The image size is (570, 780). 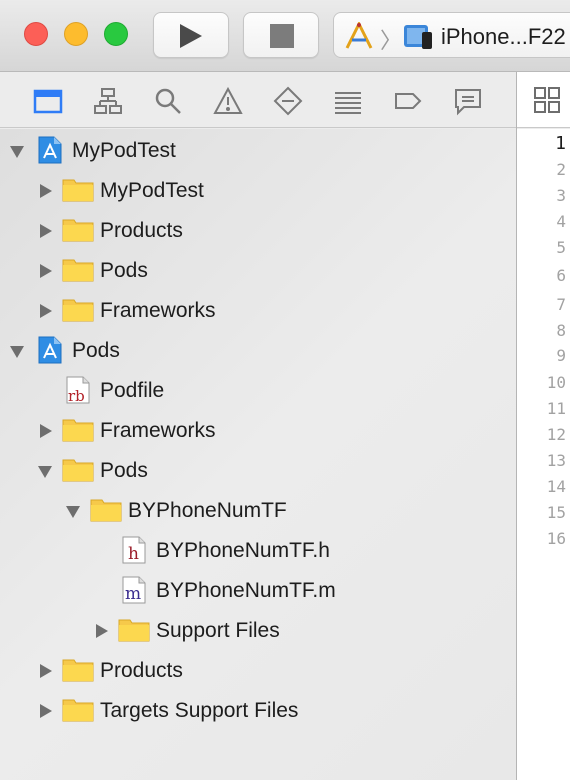 What do you see at coordinates (258, 190) in the screenshot?
I see `outline-row-mypodtest-group: MyPodTest` at bounding box center [258, 190].